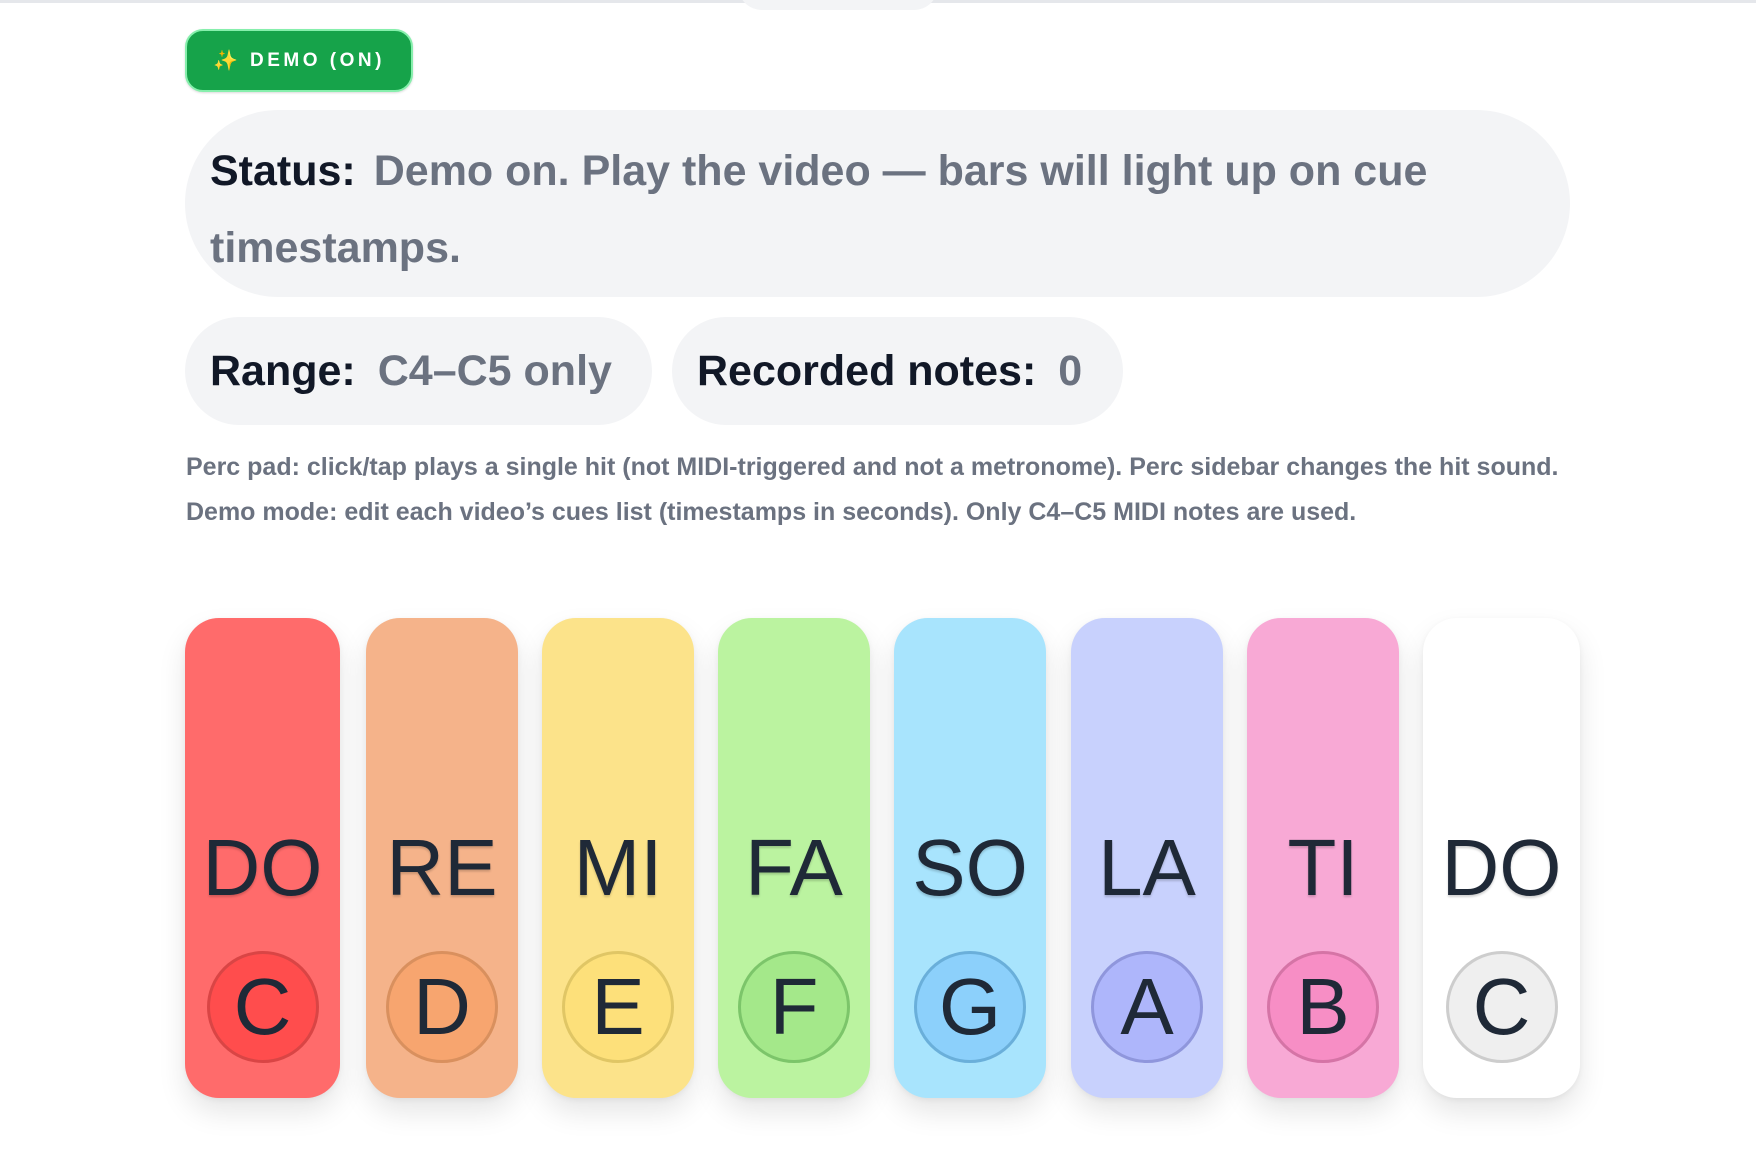 The width and height of the screenshot is (1756, 1150). I want to click on note-bar-ti-b: TI B, so click(1323, 858).